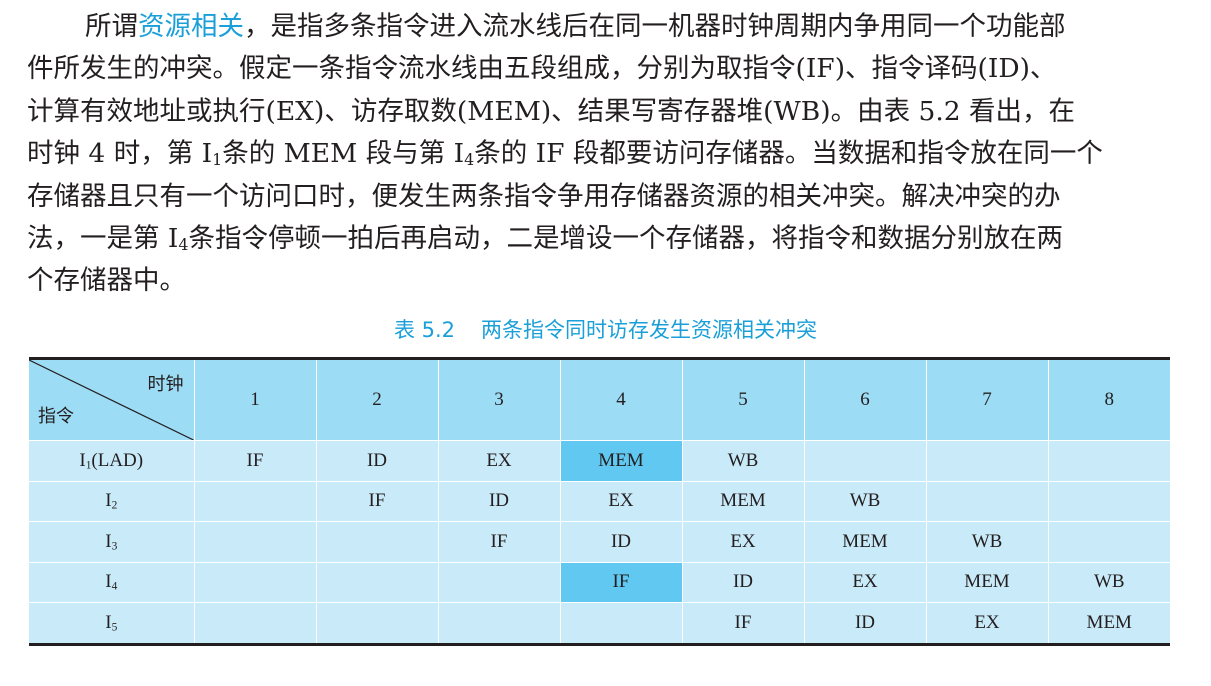 The image size is (1211, 686). I want to click on header-row: 时钟 指令 12345678, so click(599, 399).